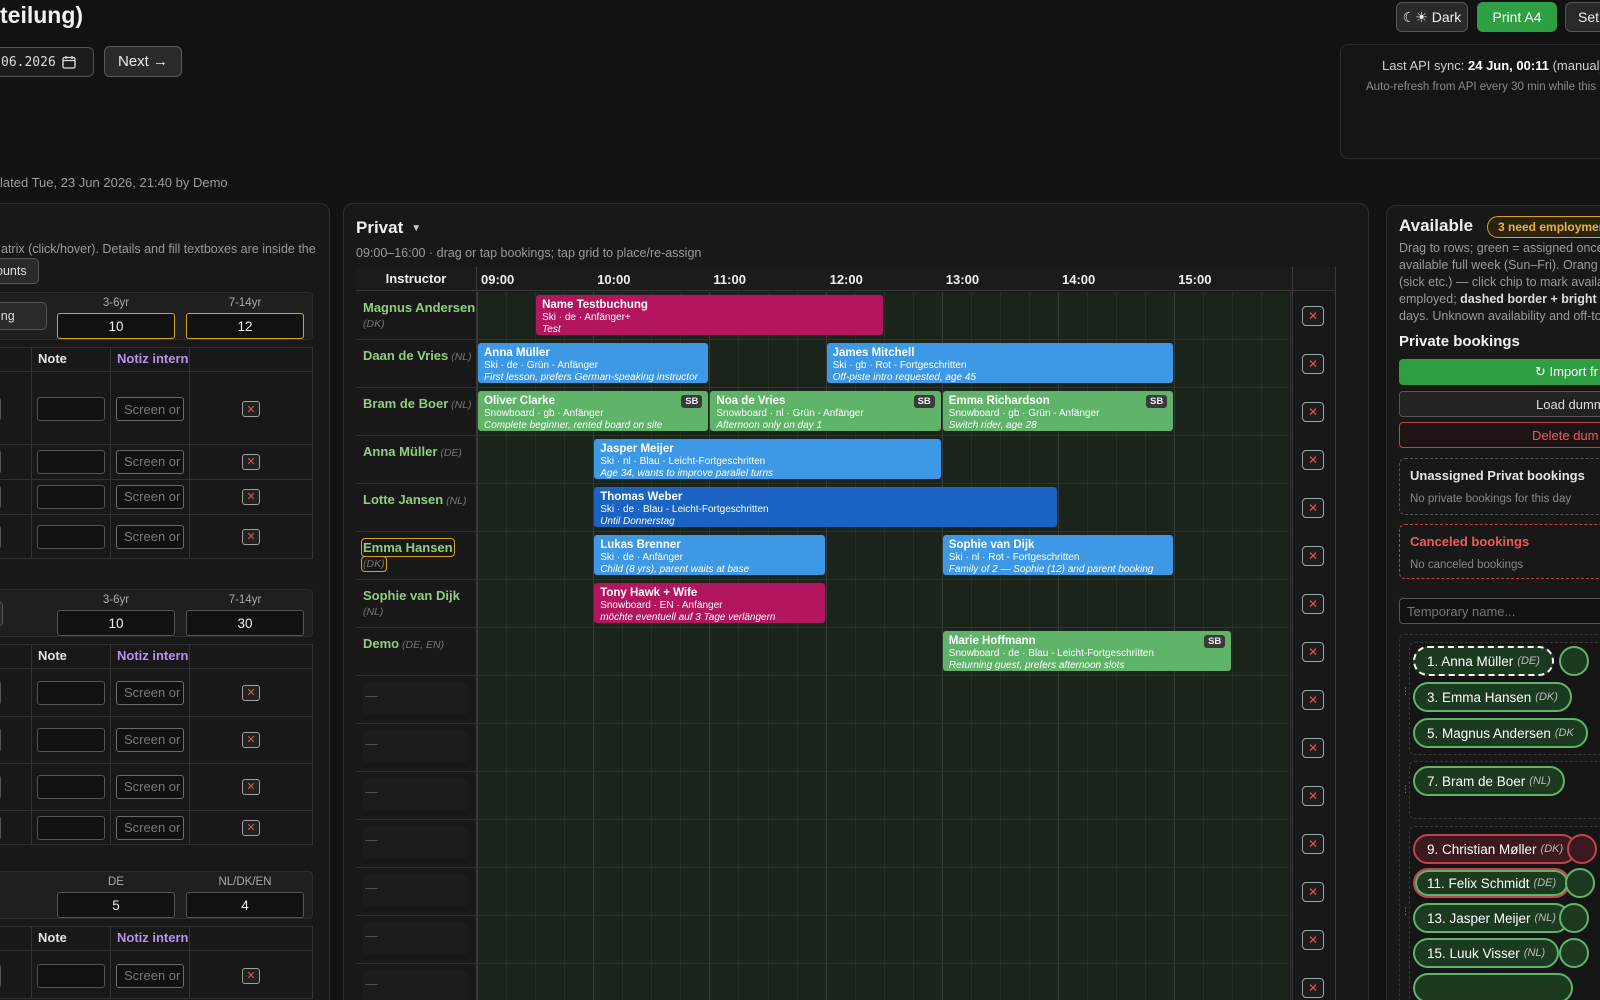  I want to click on instructor-chip: 5. Magnus Andersen (DK, so click(1500, 733).